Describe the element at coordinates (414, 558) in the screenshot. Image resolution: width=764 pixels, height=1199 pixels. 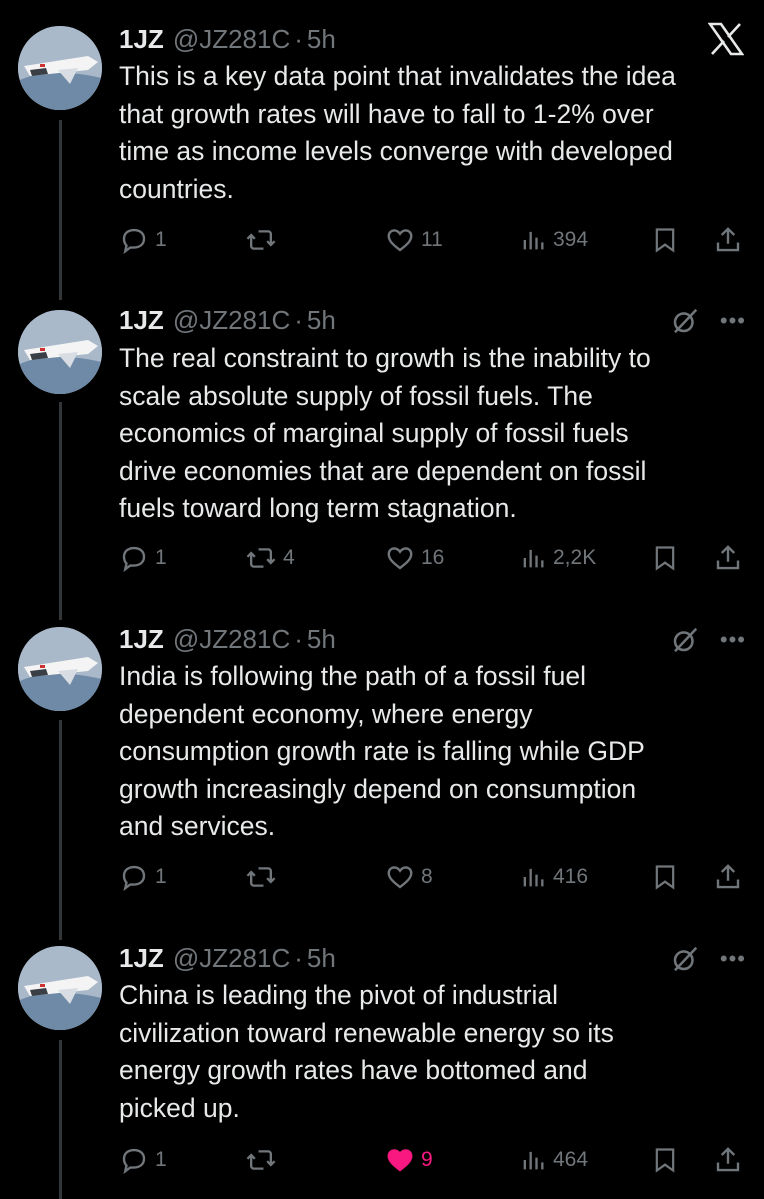
I see `like-button: 16` at that location.